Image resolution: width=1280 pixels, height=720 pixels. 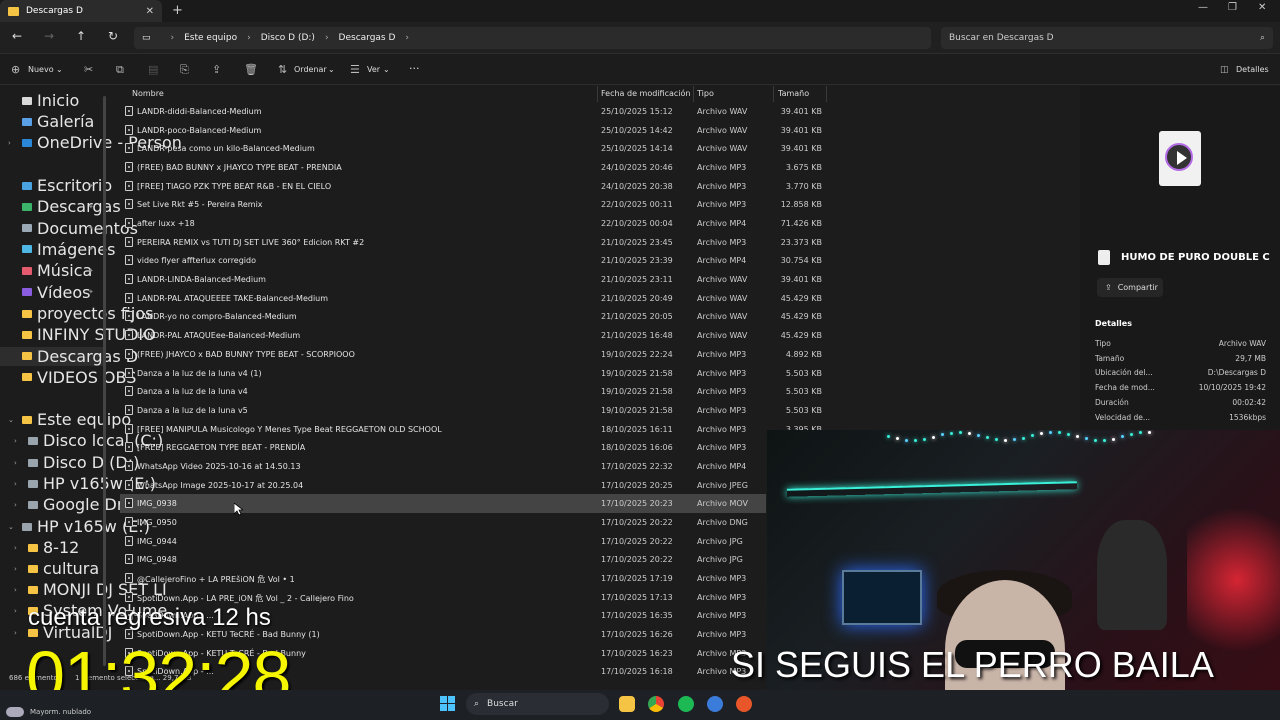 What do you see at coordinates (686, 704) in the screenshot?
I see `spotify-icon` at bounding box center [686, 704].